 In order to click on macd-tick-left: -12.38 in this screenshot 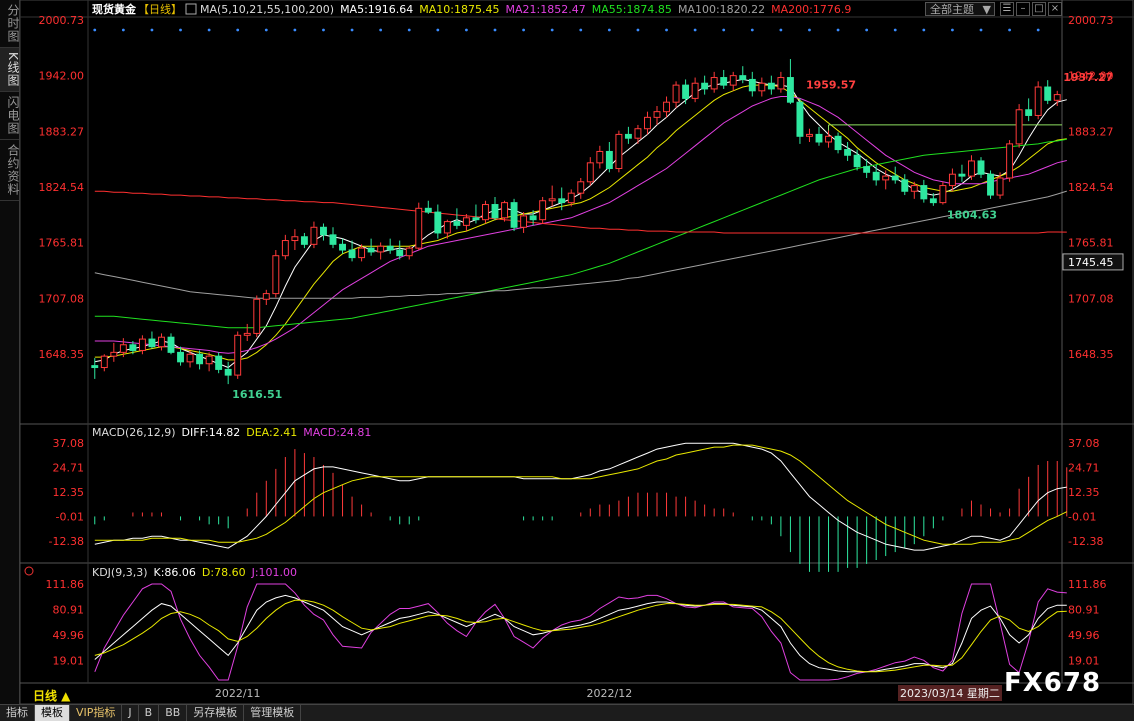, I will do `click(66, 541)`.